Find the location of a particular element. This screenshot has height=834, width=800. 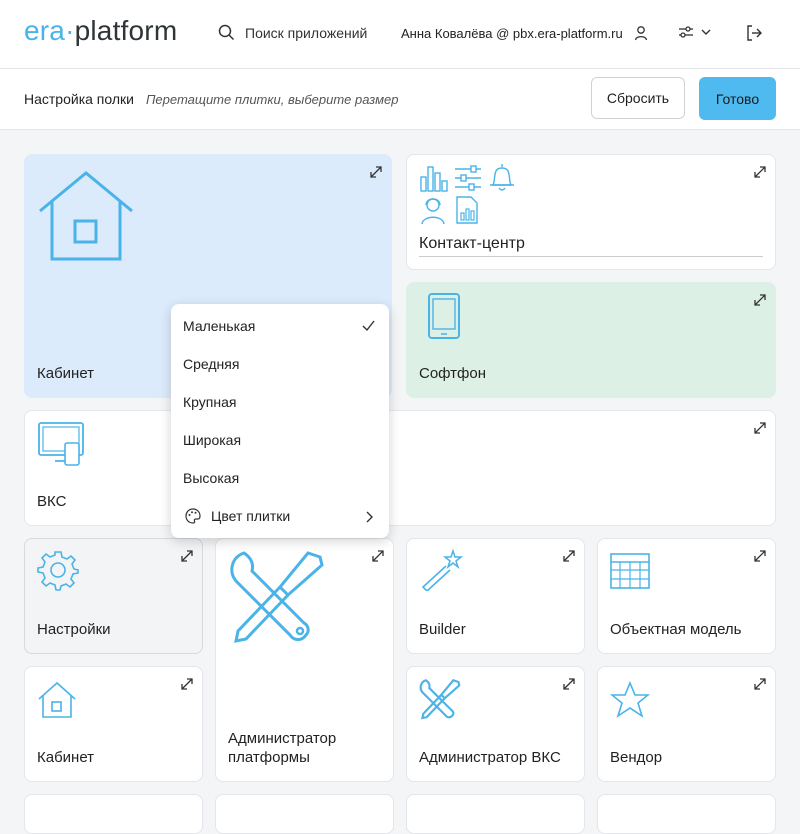

tile-object-model: Объектная модель is located at coordinates (686, 596).